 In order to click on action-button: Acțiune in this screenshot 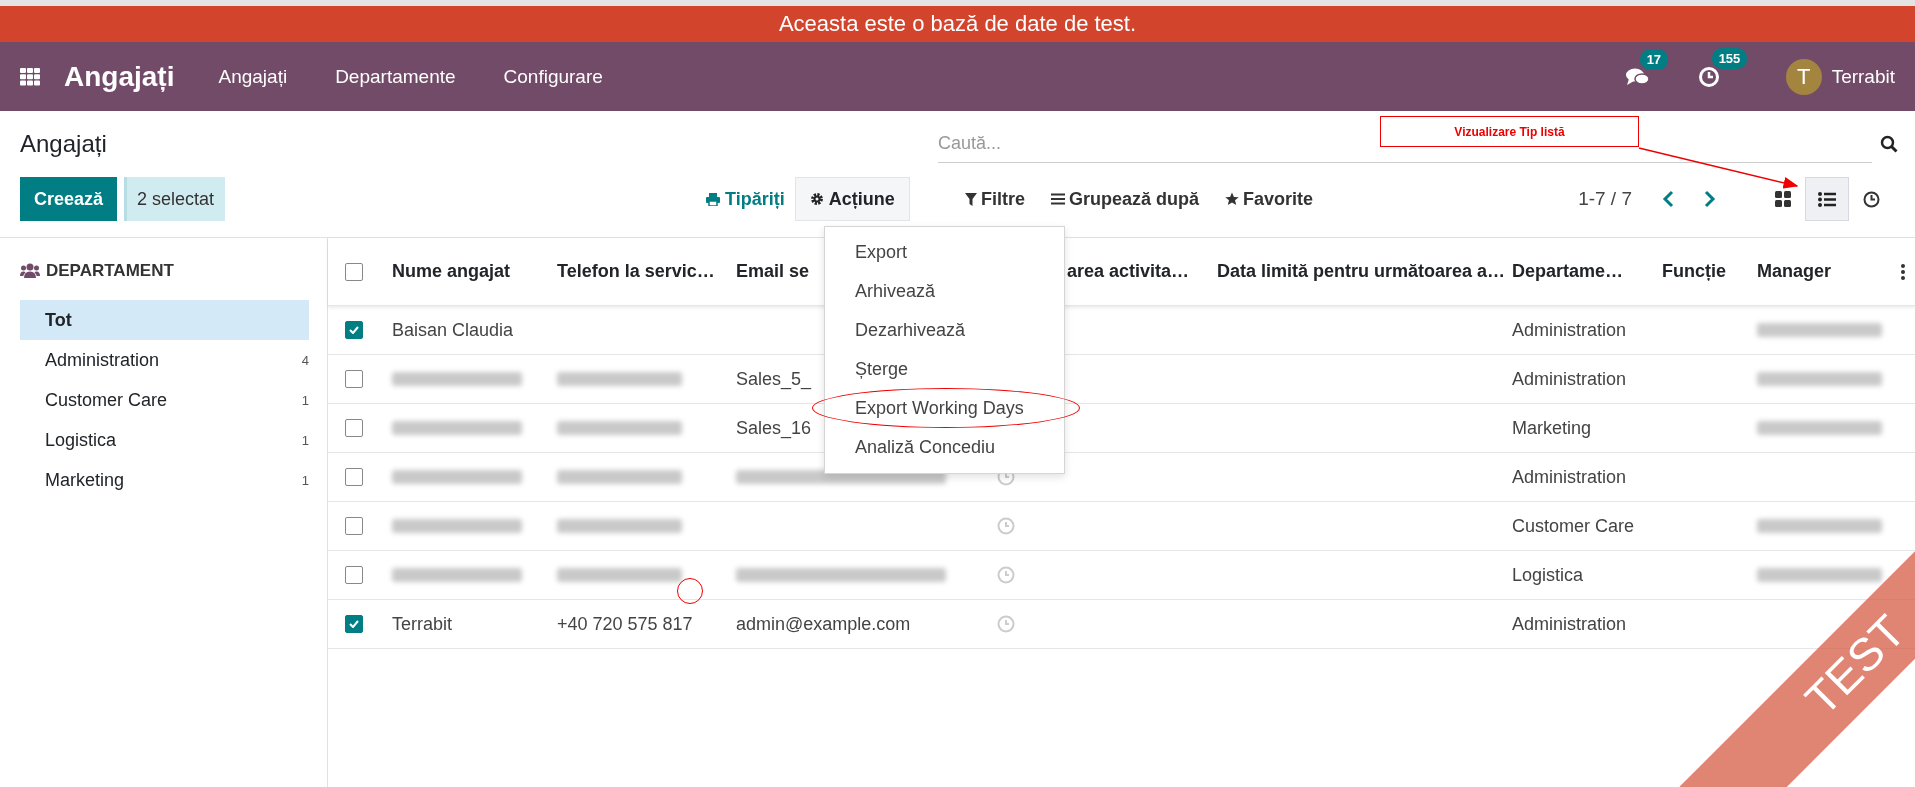, I will do `click(852, 199)`.